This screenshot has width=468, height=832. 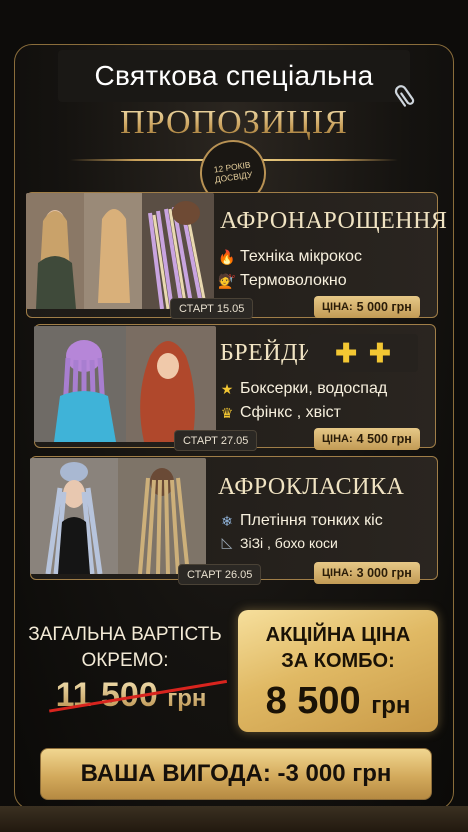 I want to click on service-feature: 🔥 Техніка мікрокос, so click(x=290, y=257).